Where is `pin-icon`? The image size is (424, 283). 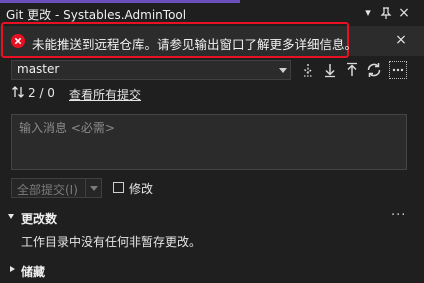
pin-icon is located at coordinates (386, 13).